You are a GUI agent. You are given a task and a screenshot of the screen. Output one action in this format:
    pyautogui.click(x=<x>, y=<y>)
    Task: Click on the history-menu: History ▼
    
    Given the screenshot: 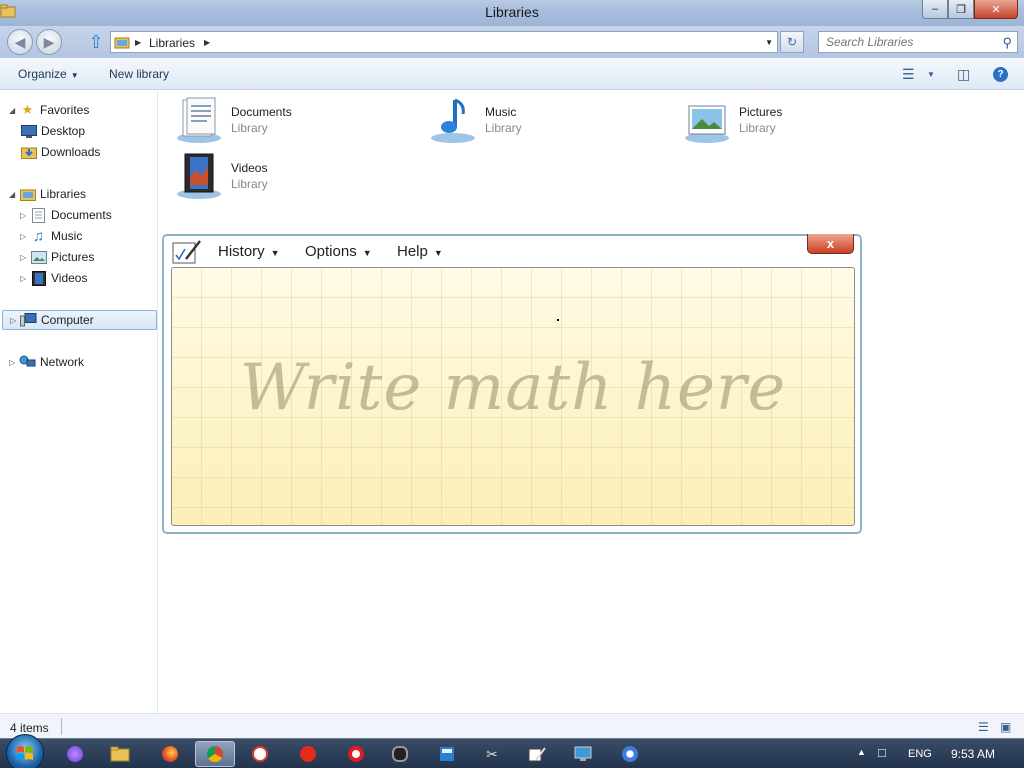 What is the action you would take?
    pyautogui.click(x=249, y=251)
    